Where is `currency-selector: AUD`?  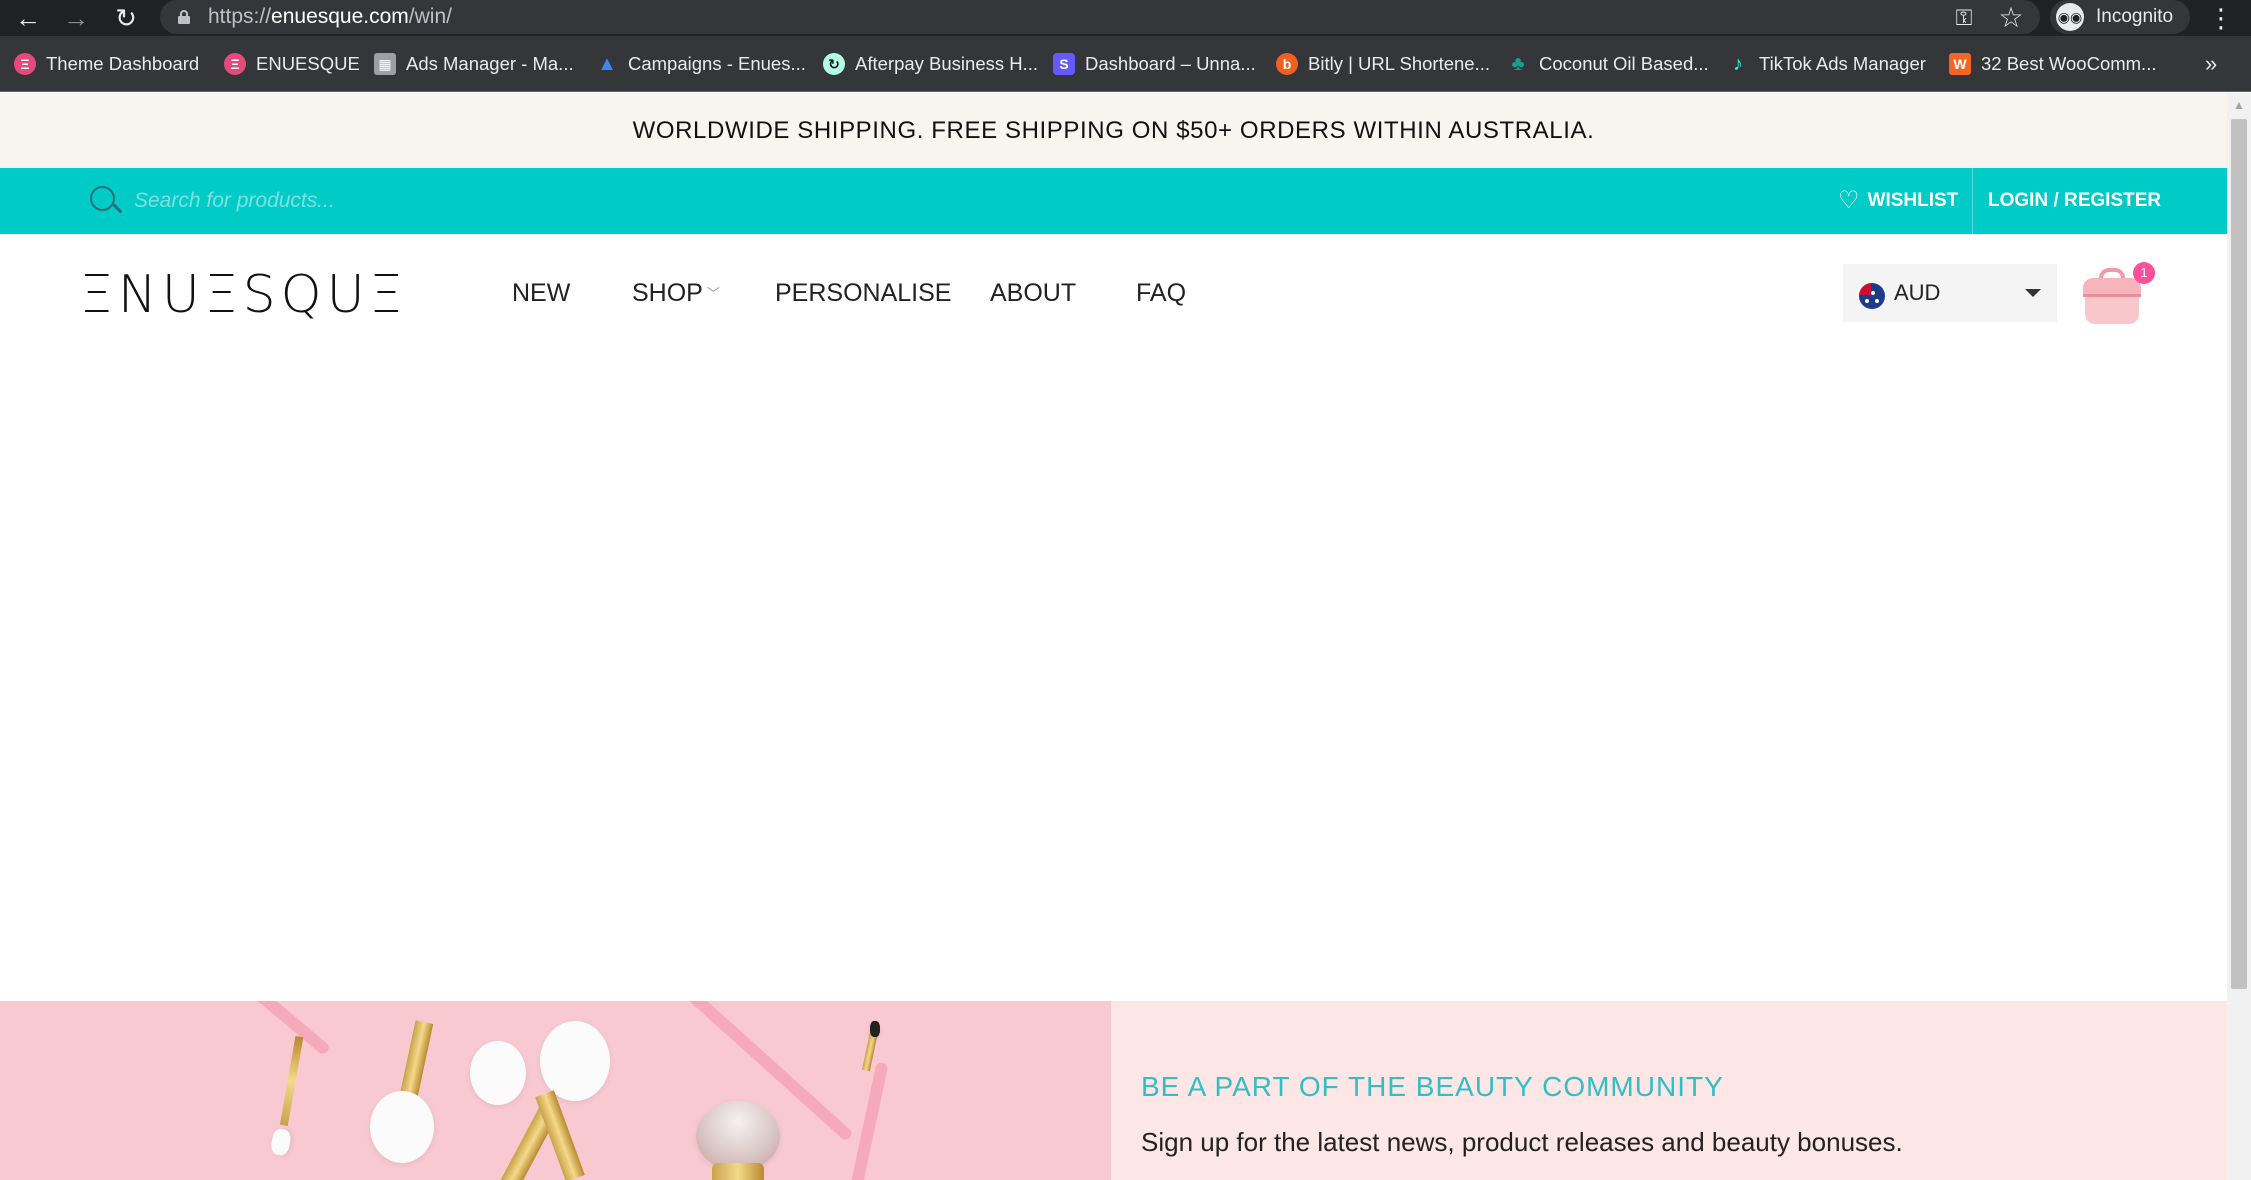
currency-selector: AUD is located at coordinates (1950, 293).